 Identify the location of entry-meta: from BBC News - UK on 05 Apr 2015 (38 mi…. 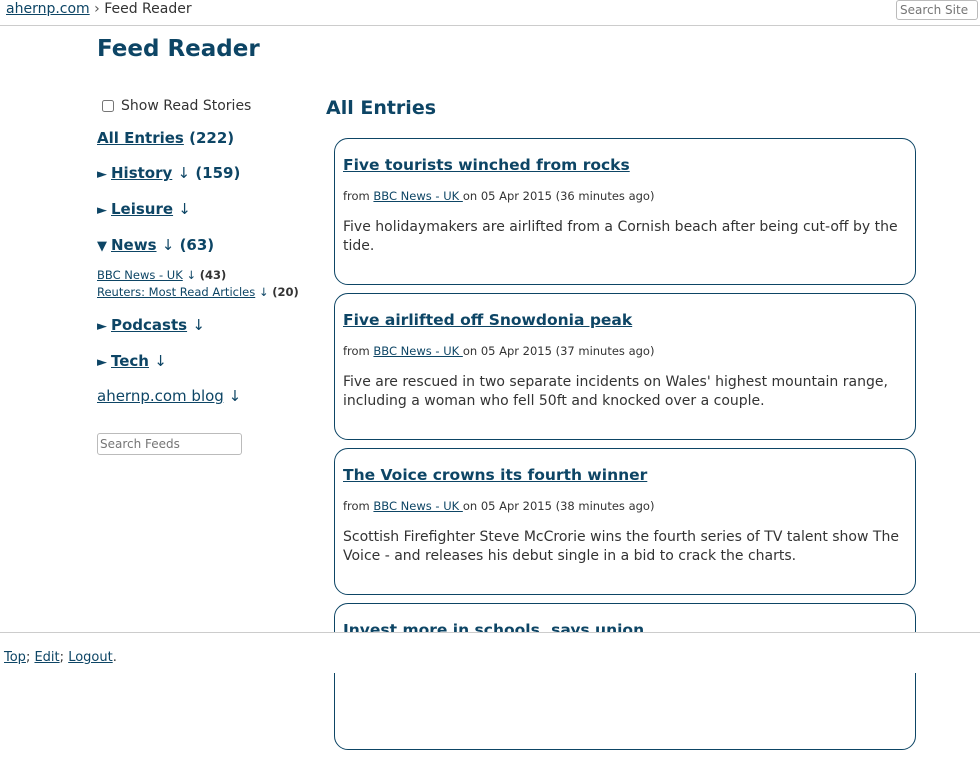
(625, 506).